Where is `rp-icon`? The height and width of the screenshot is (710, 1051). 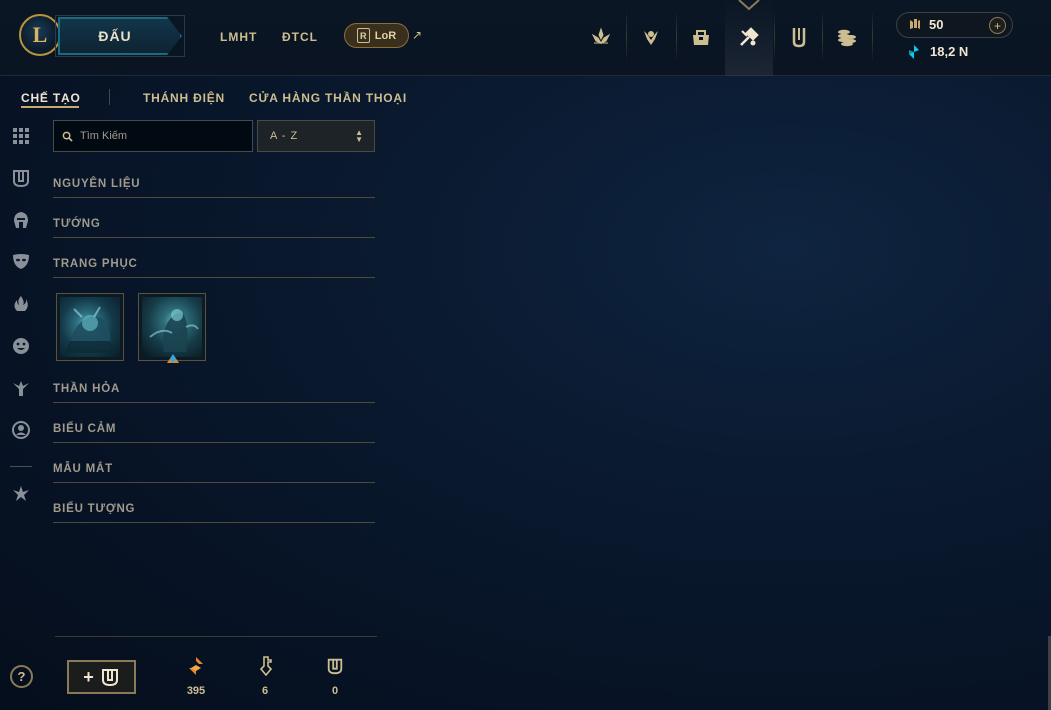
rp-icon is located at coordinates (915, 24).